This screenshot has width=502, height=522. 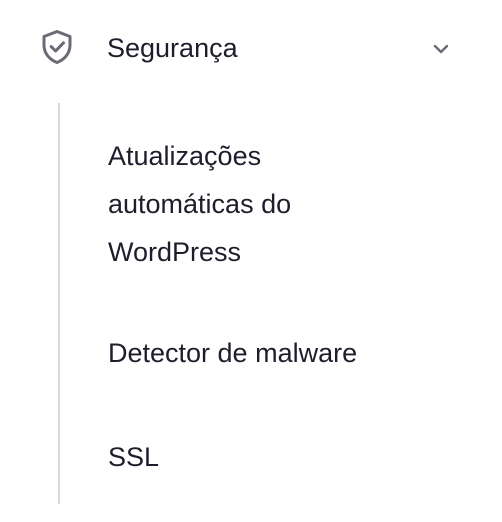 What do you see at coordinates (232, 353) in the screenshot?
I see `submenu-item-malware-scanner: Detector de malware` at bounding box center [232, 353].